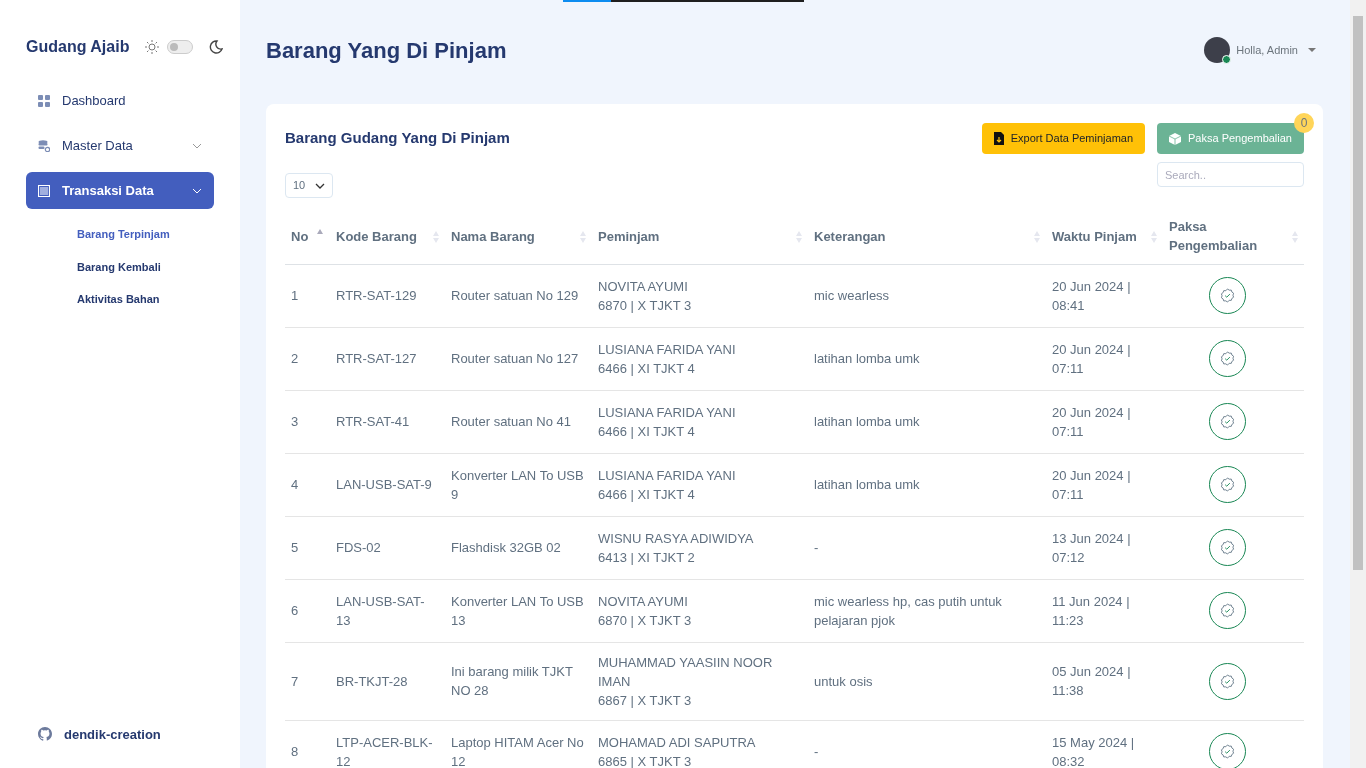 This screenshot has width=1366, height=768. Describe the element at coordinates (1175, 138) in the screenshot. I see `box-icon` at that location.